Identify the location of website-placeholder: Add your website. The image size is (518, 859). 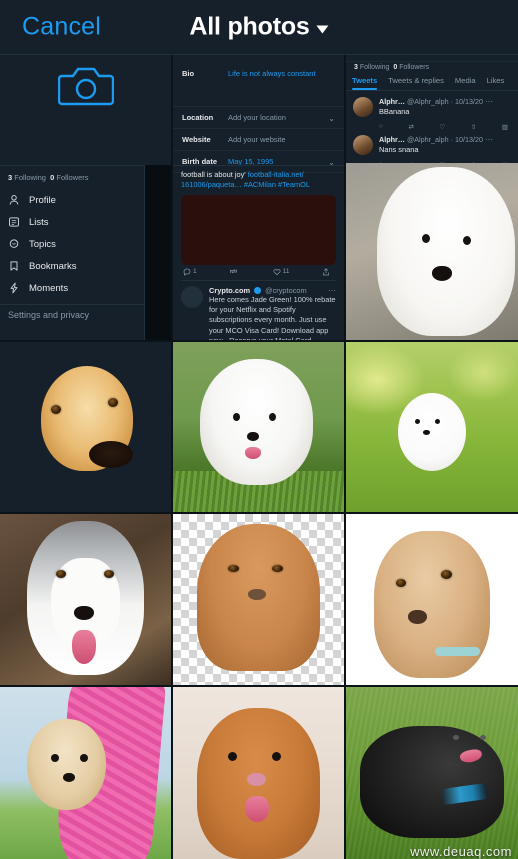
(257, 139).